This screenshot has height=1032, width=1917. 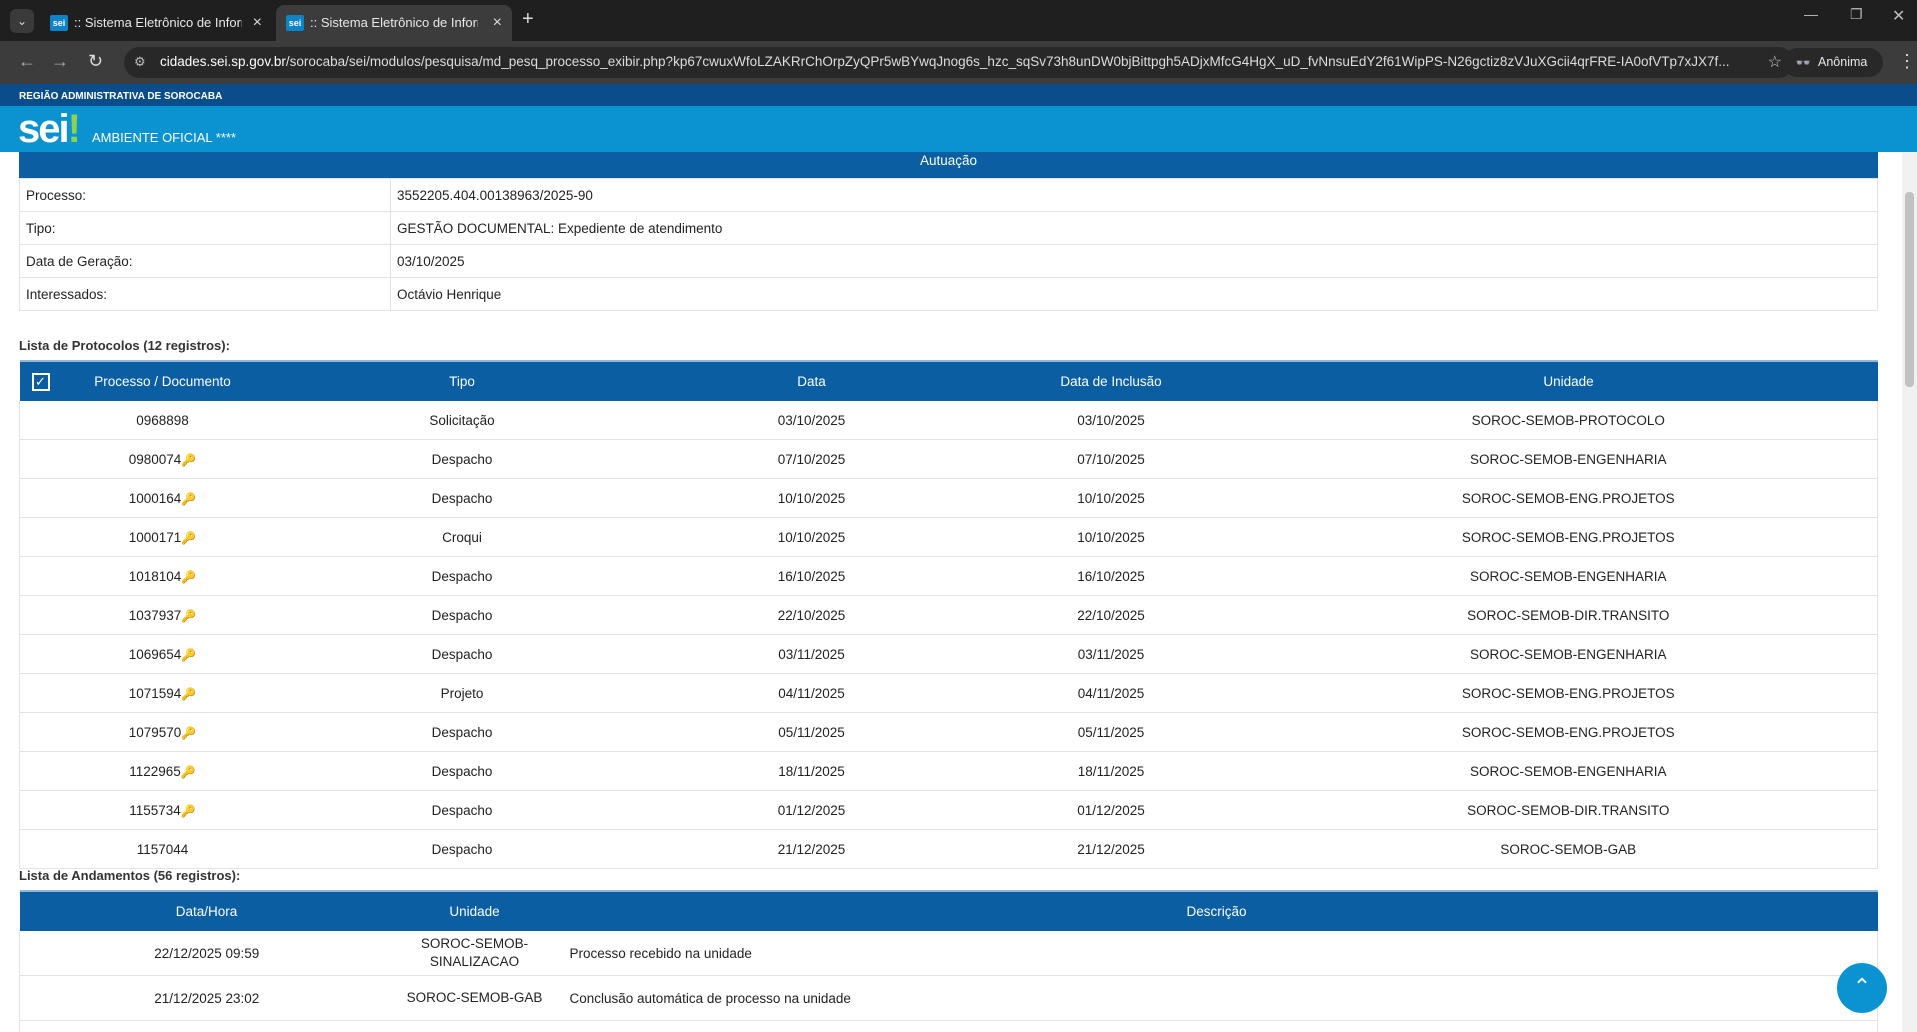 What do you see at coordinates (1775, 62) in the screenshot?
I see `bookmark-star-icon: ☆` at bounding box center [1775, 62].